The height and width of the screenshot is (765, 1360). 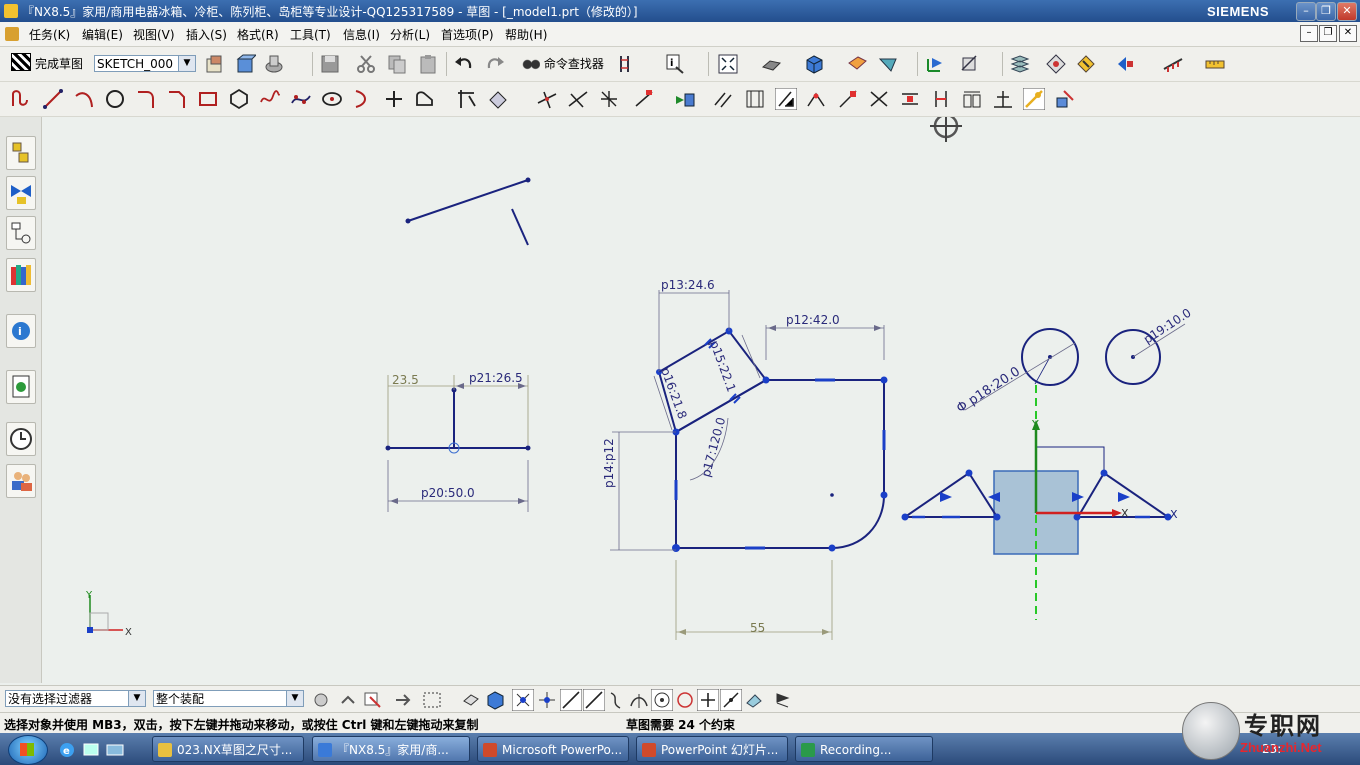 What do you see at coordinates (1167, 326) in the screenshot?
I see `radius-label: p19:10.0` at bounding box center [1167, 326].